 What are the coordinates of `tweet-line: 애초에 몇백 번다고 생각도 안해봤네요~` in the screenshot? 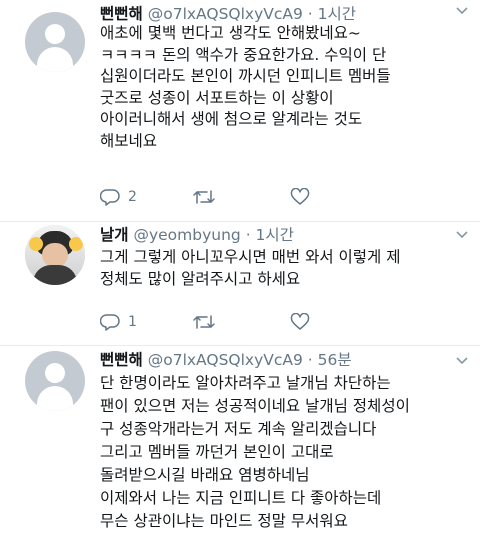 It's located at (230, 33).